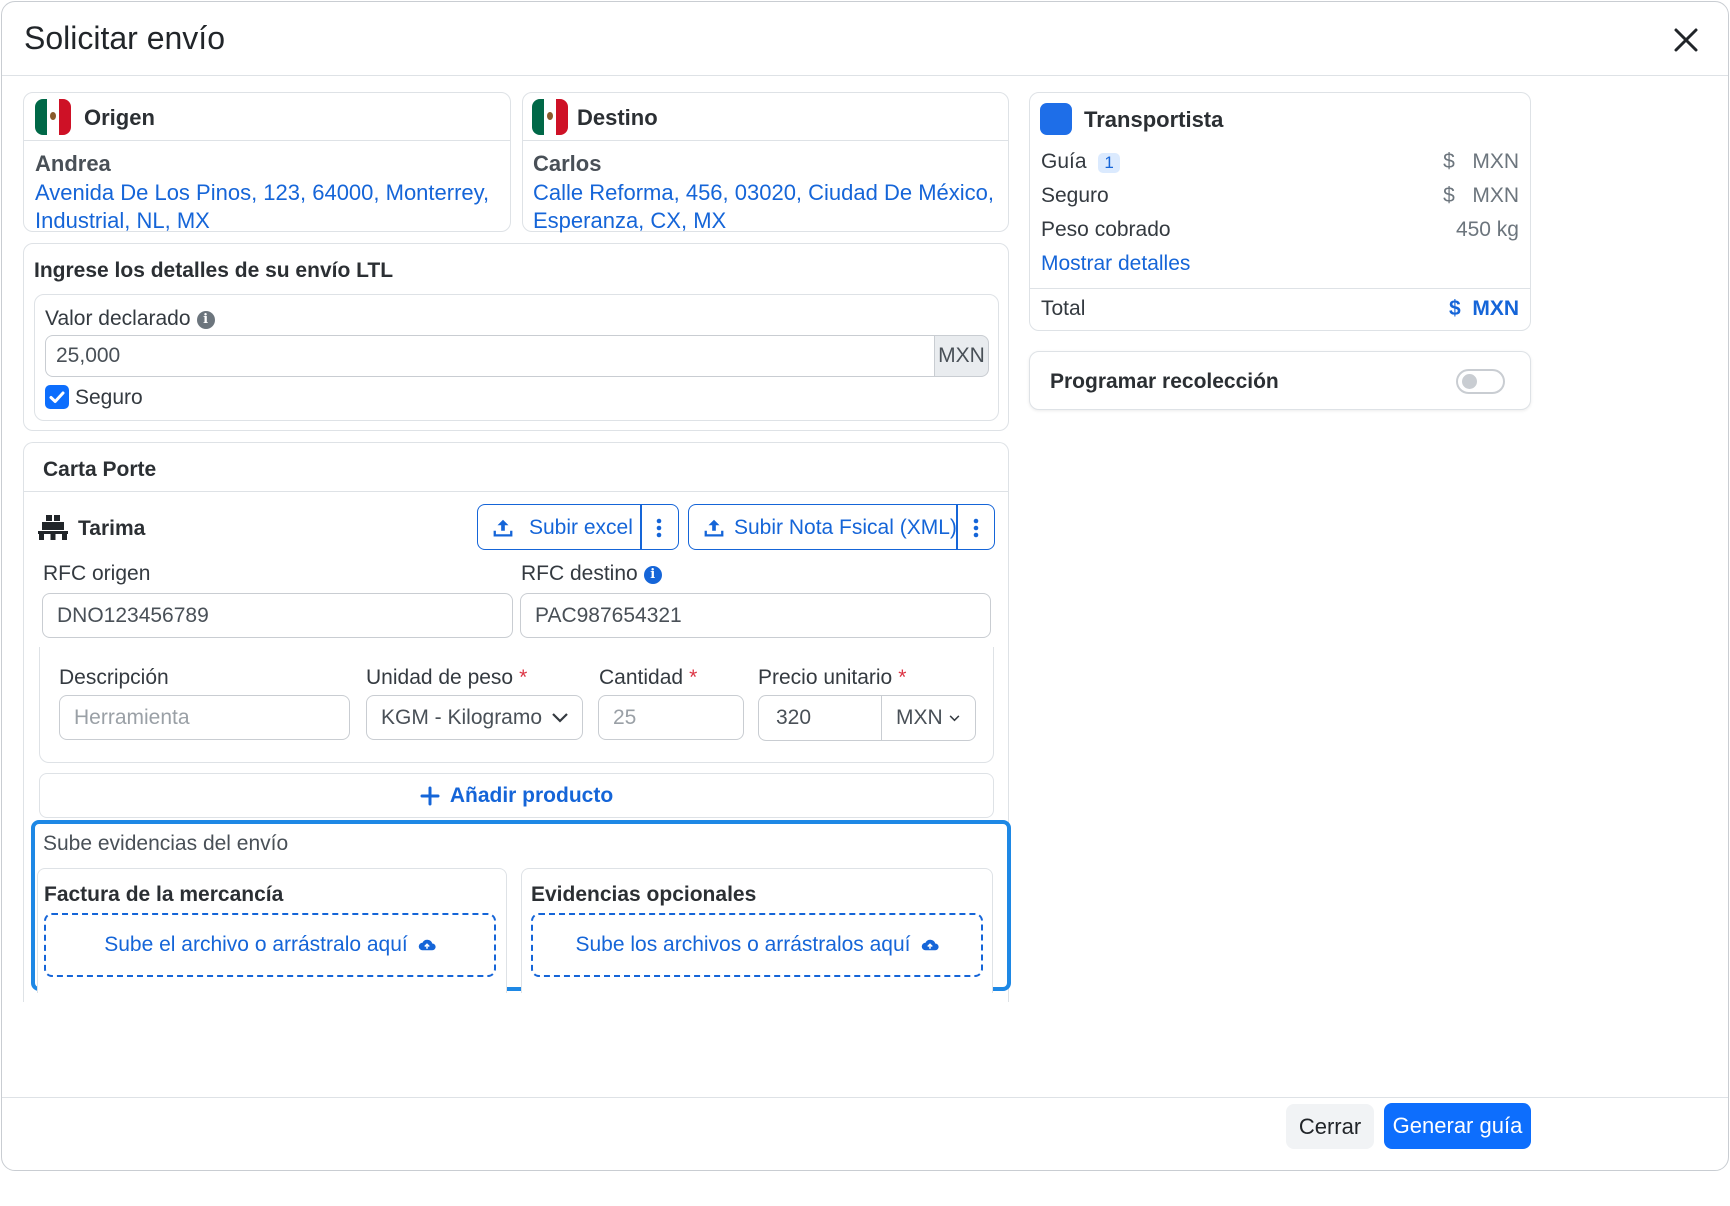 This screenshot has height=1206, width=1730. Describe the element at coordinates (73, 163) in the screenshot. I see `origin-name: Andrea` at that location.